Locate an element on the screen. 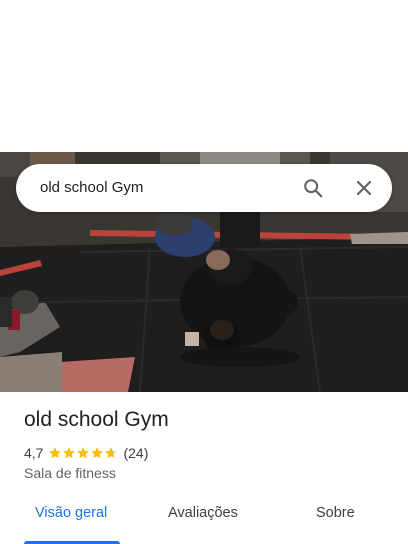 This screenshot has height=544, width=408. close-icon is located at coordinates (364, 188).